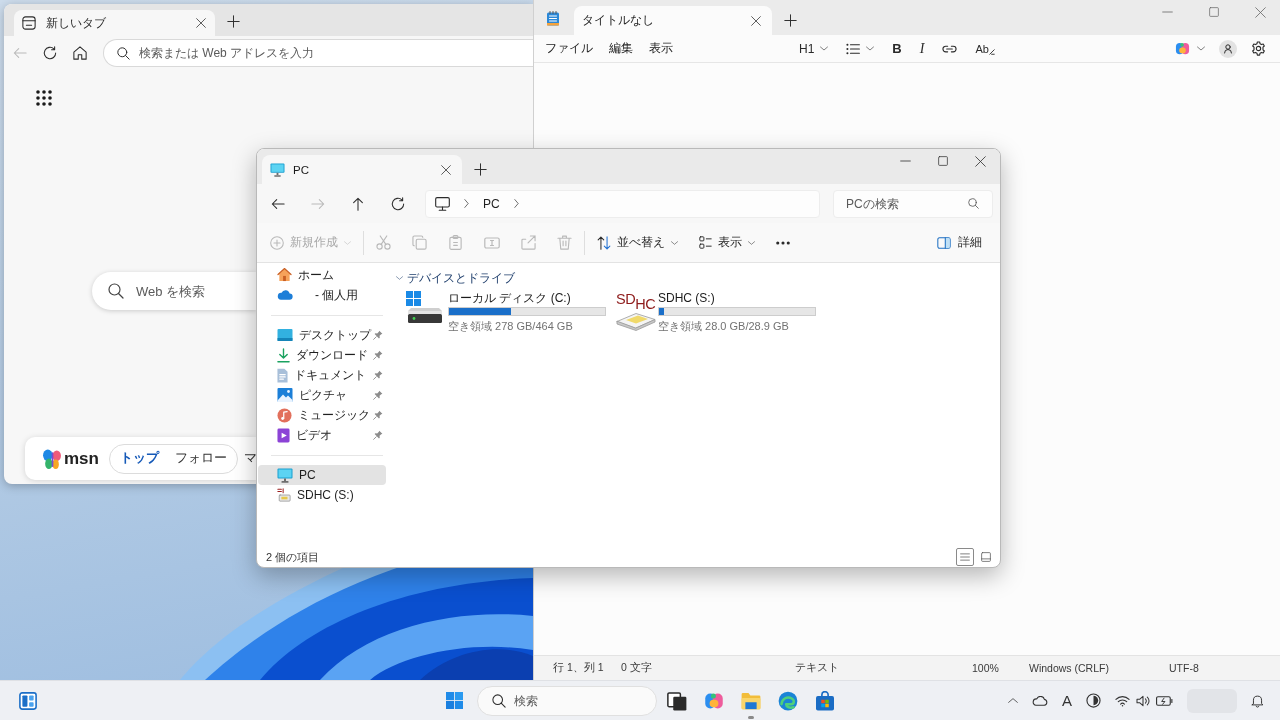  I want to click on sidebar-item: ドキュメント, so click(322, 375).